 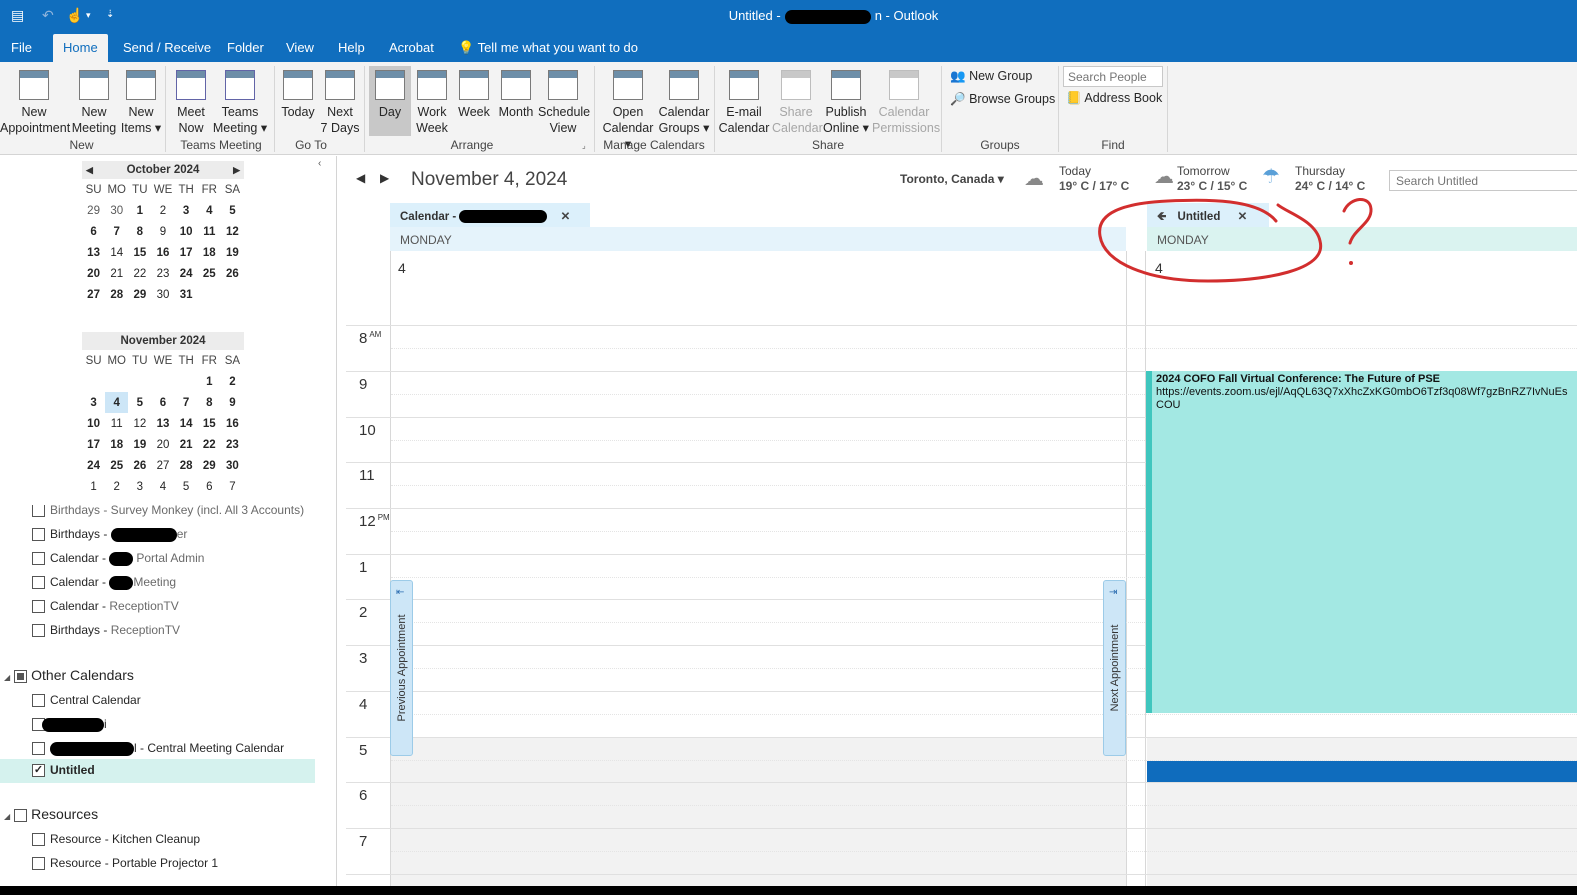 What do you see at coordinates (566, 217) in the screenshot?
I see `close-icon: ✕` at bounding box center [566, 217].